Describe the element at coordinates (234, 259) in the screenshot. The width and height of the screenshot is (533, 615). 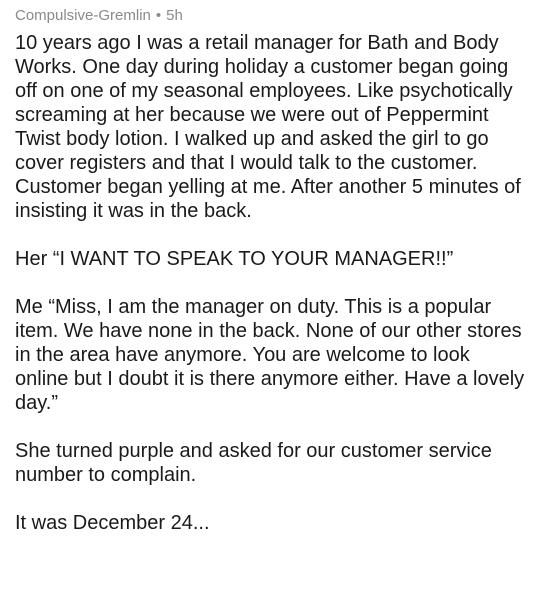
I see `comment-paragraph: Her “I WANT TO SPEAK TO YOUR MANAGER!!”` at that location.